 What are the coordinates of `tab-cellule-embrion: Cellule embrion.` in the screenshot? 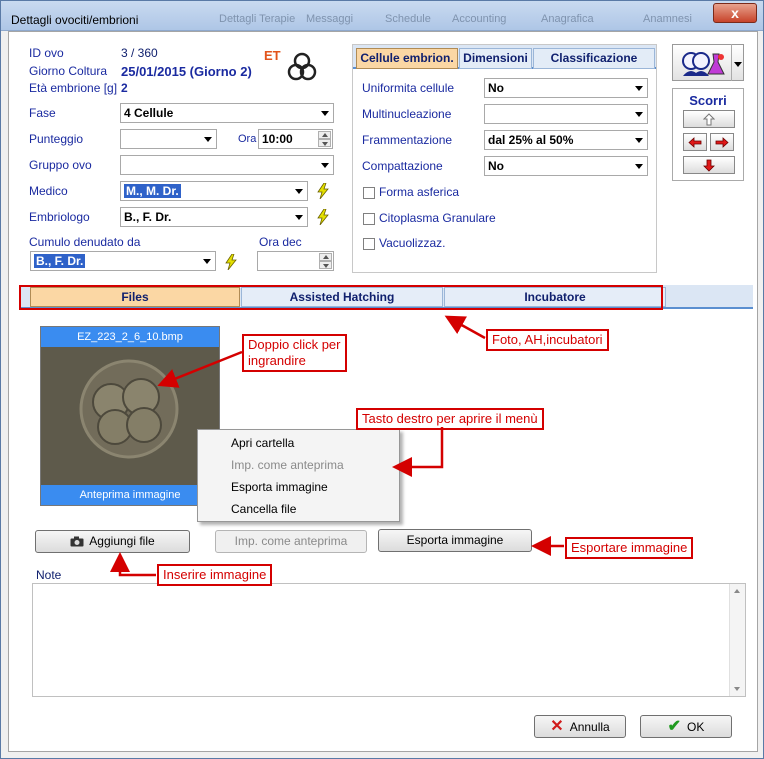 It's located at (407, 58).